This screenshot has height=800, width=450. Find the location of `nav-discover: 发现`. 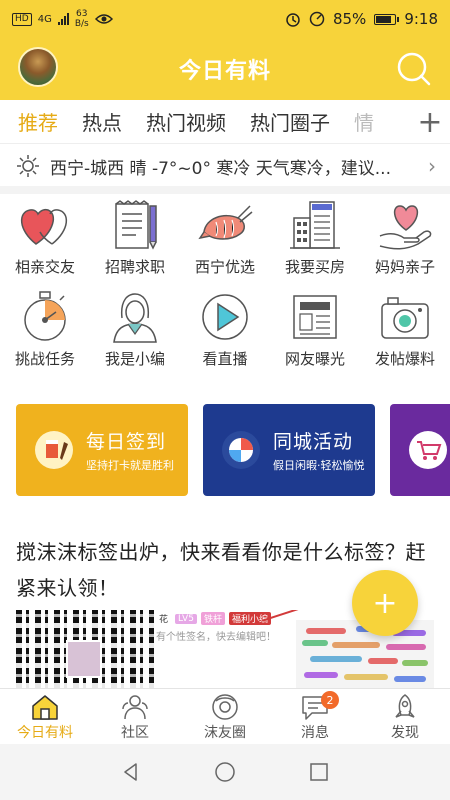

nav-discover: 发现 is located at coordinates (405, 716).